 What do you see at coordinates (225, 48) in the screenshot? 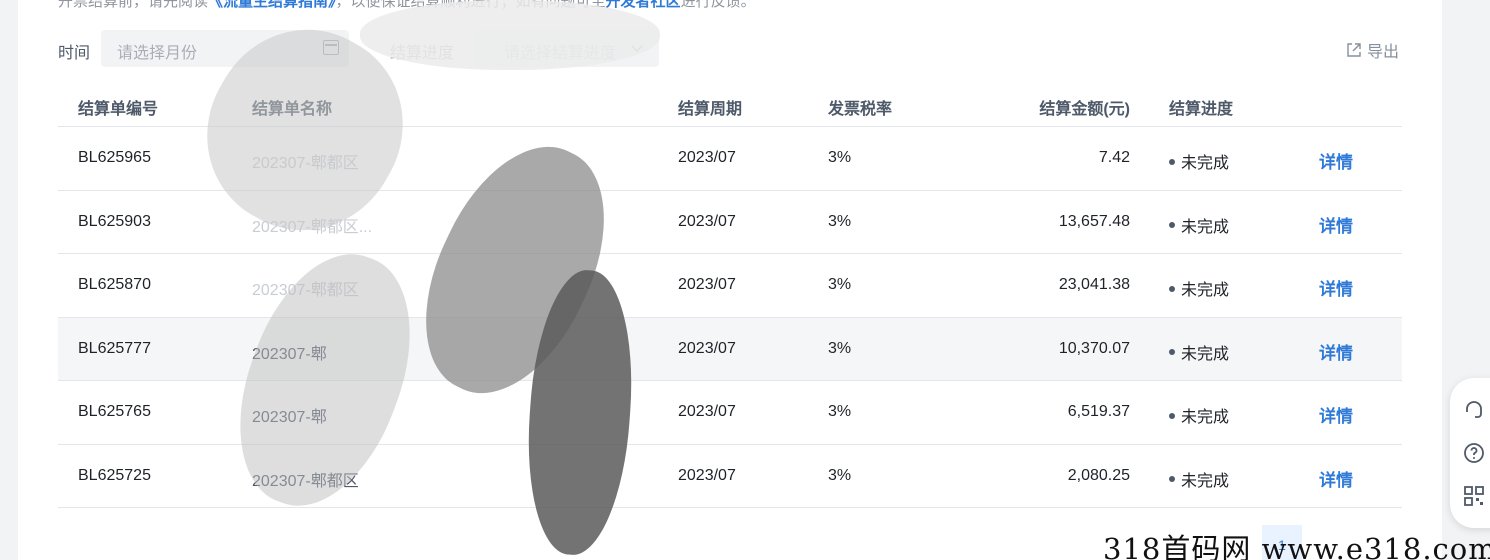
I see `month-picker: 请选择月份` at bounding box center [225, 48].